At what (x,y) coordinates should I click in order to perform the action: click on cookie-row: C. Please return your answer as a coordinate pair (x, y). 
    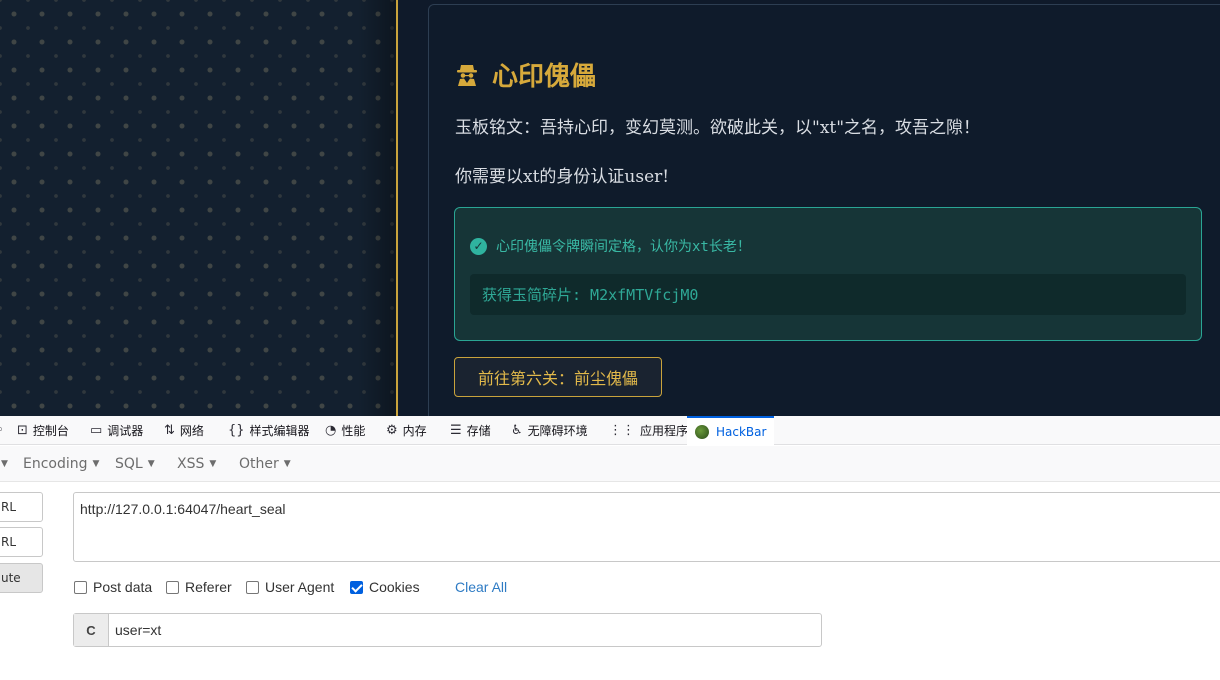
    Looking at the image, I should click on (447, 630).